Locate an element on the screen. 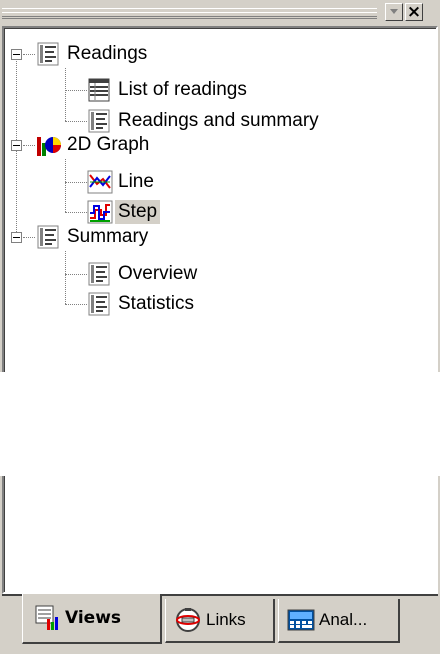 The width and height of the screenshot is (447, 654). close-icon: × is located at coordinates (414, 12).